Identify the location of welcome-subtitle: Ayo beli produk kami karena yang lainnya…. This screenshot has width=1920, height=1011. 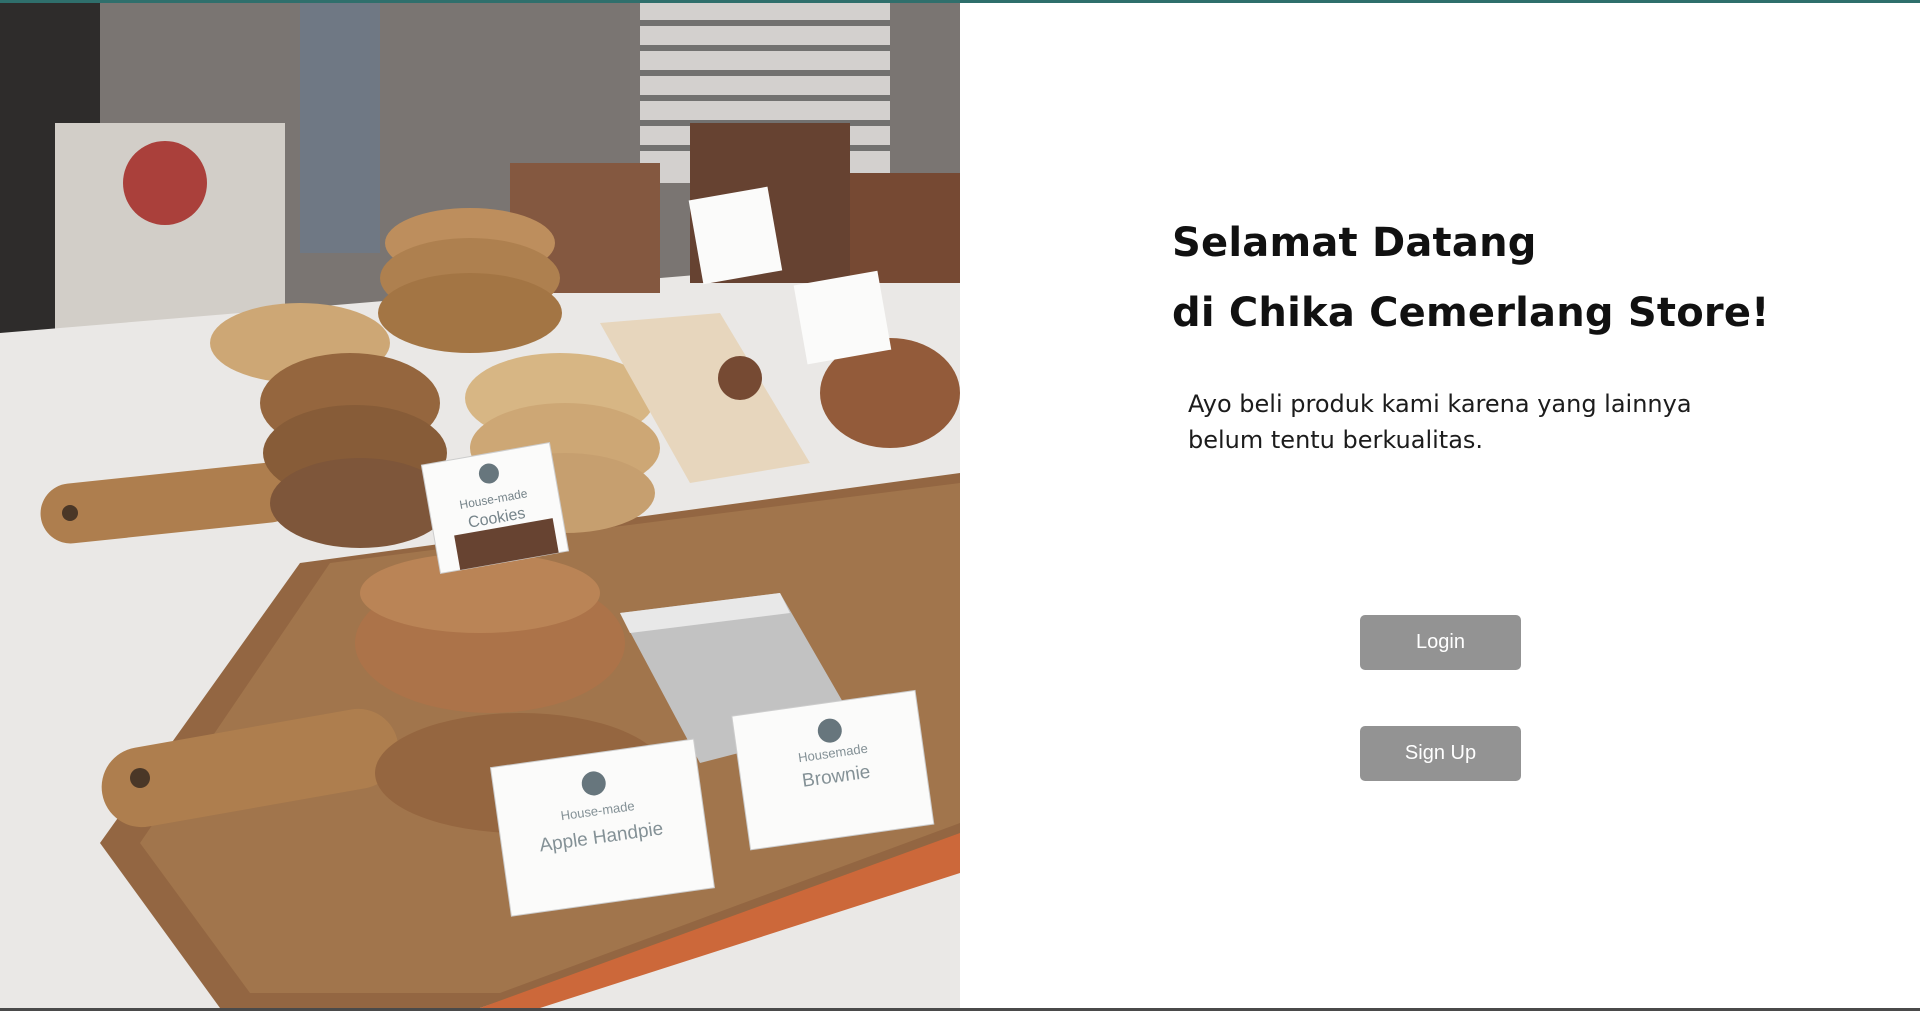
(1440, 422).